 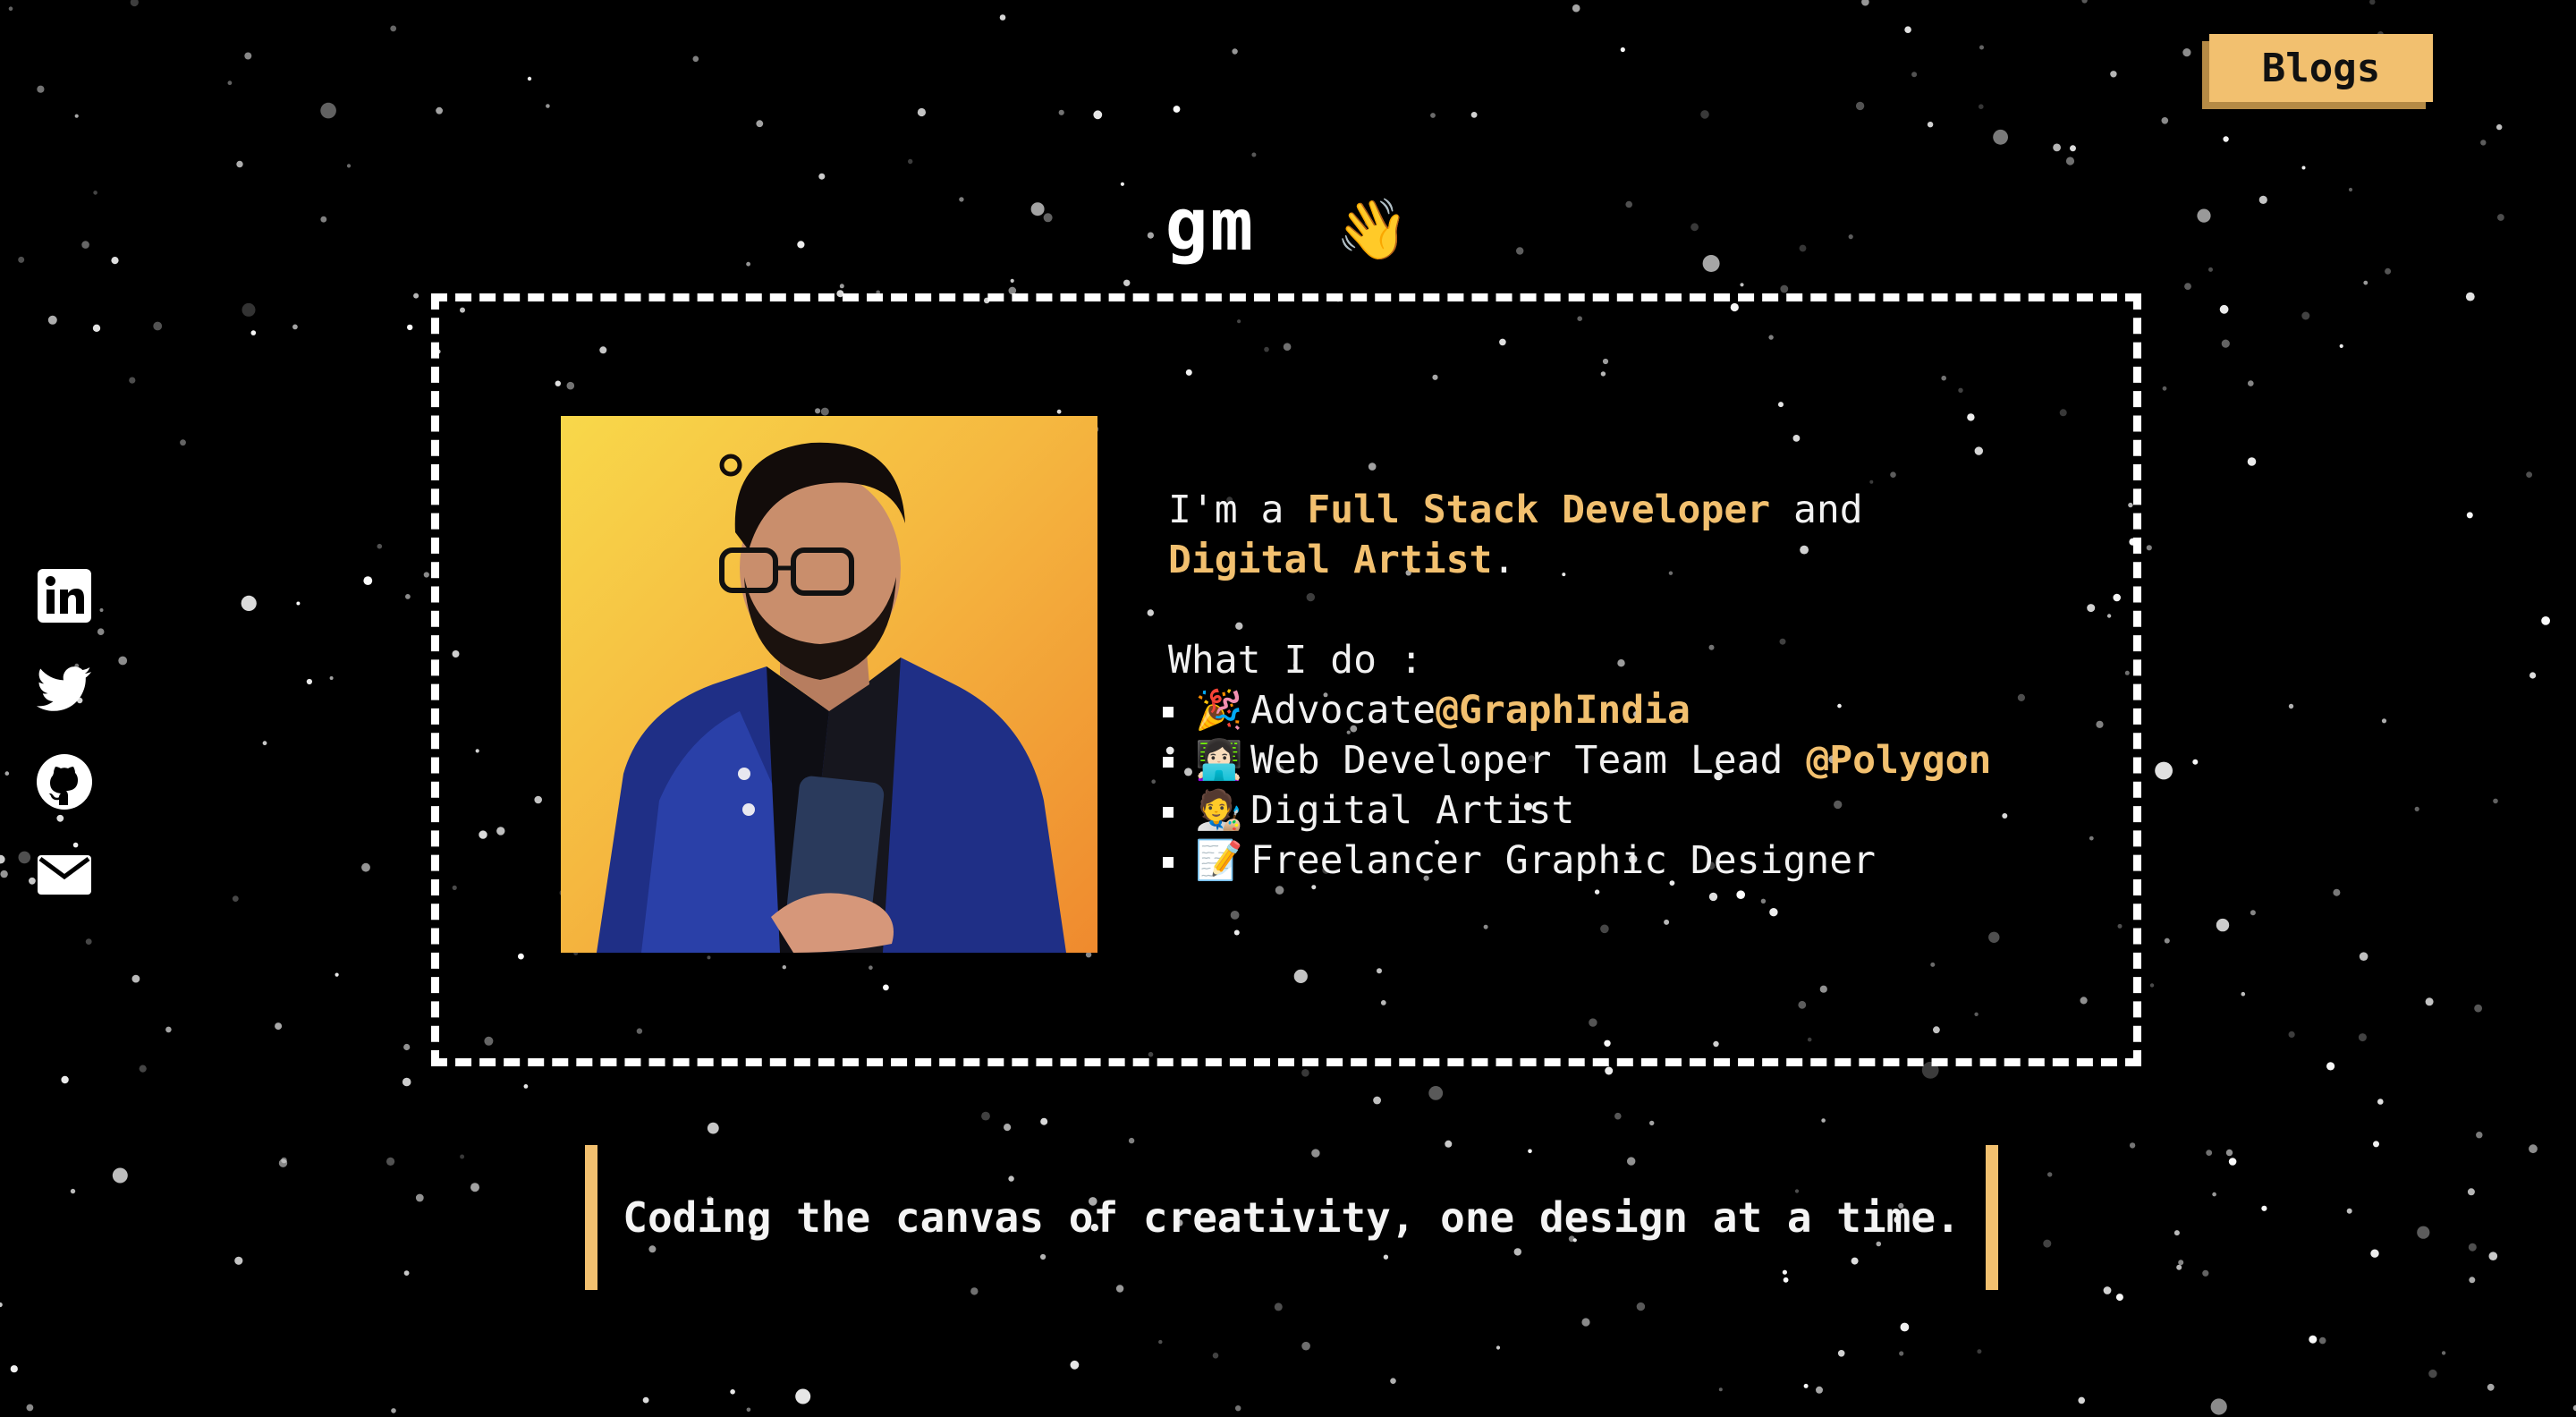 I want to click on blogs-button: Blogs, so click(x=2321, y=68).